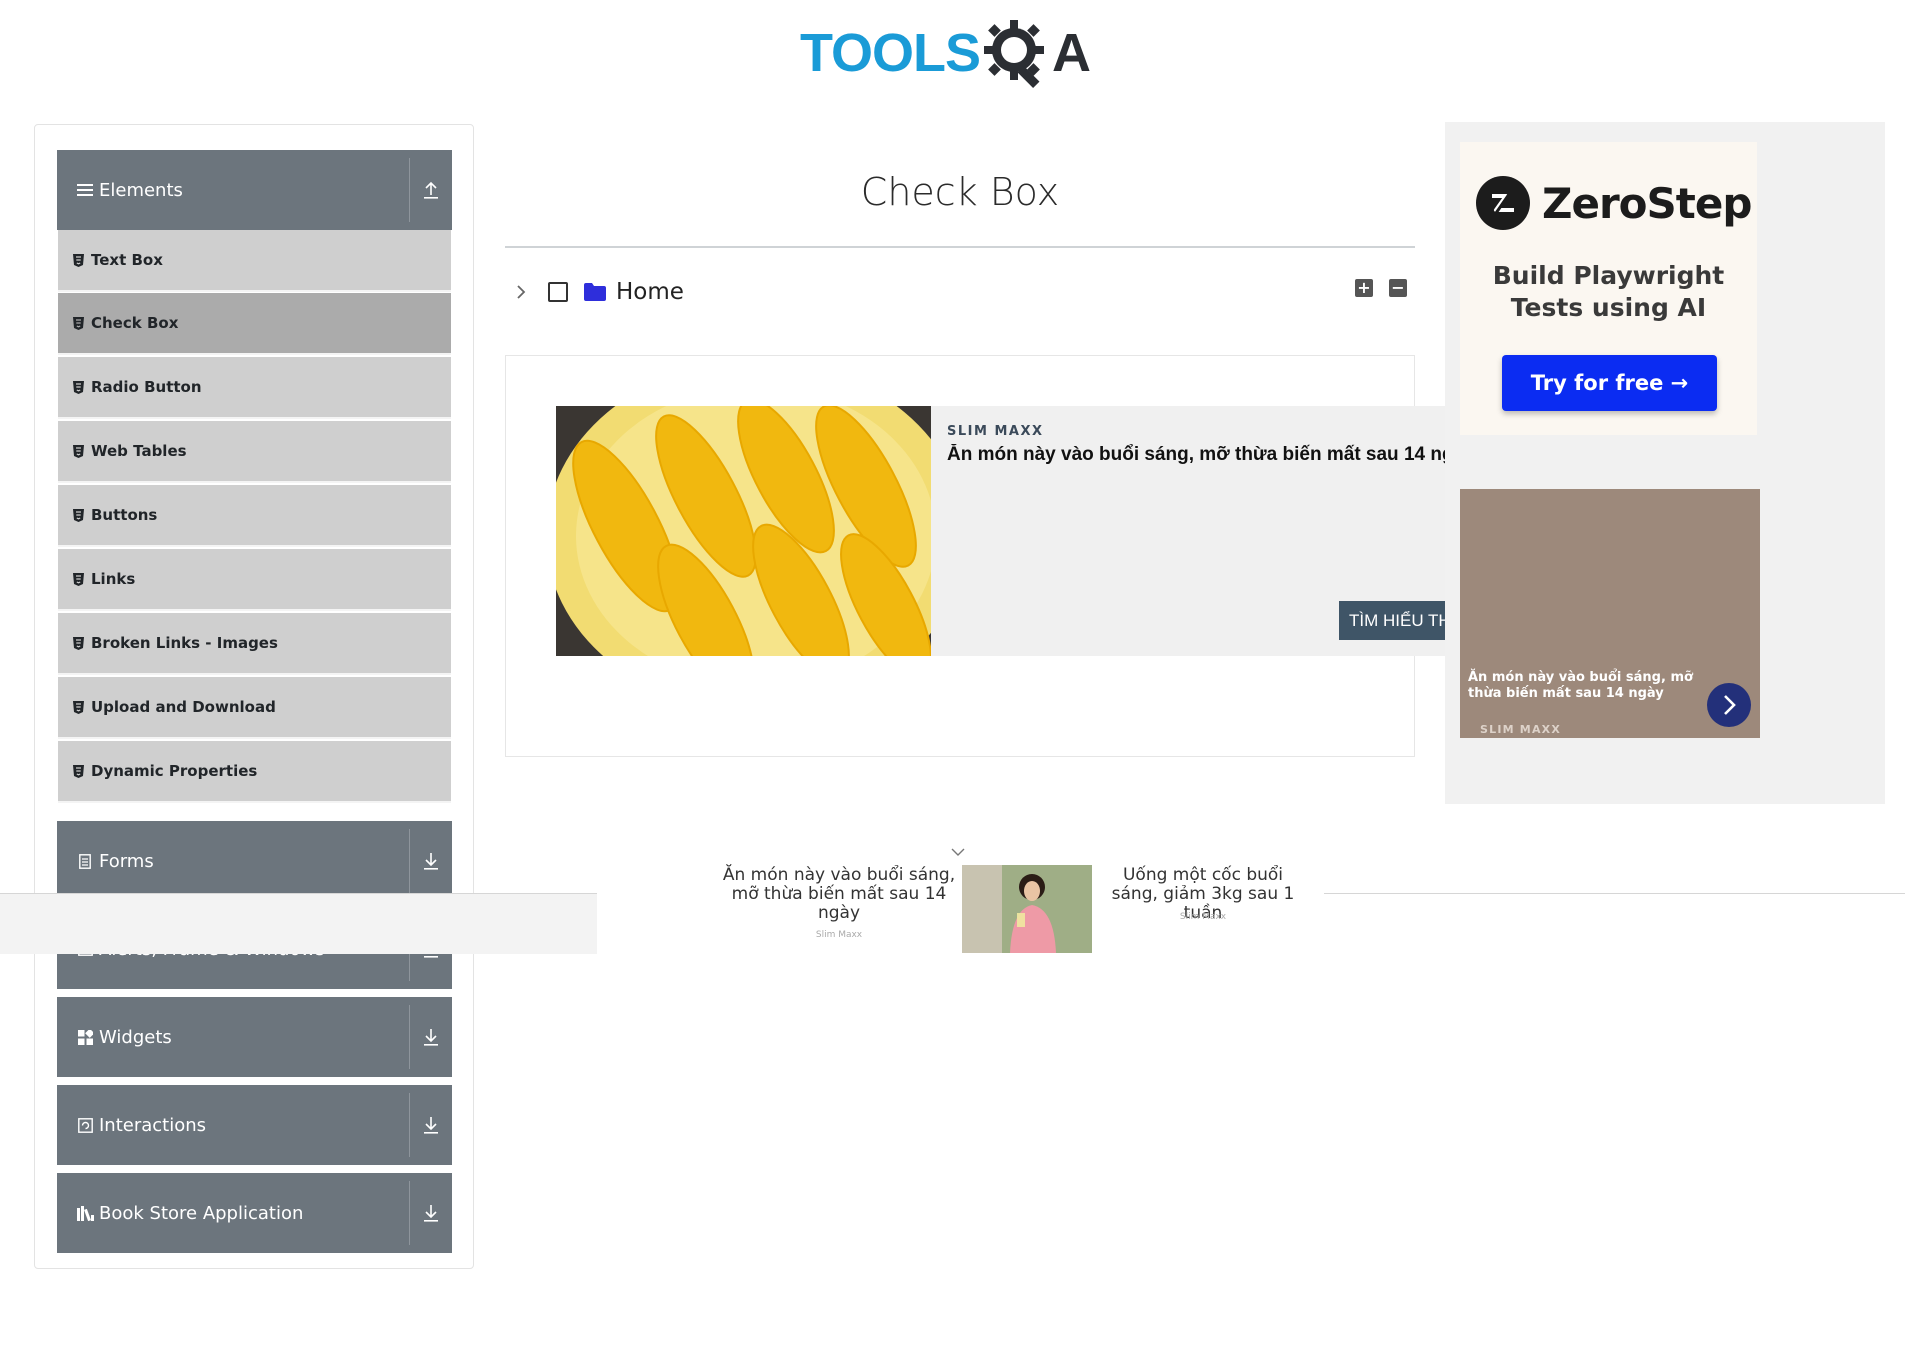  I want to click on menu-item-broken-links: Broken Links - Images, so click(254, 644).